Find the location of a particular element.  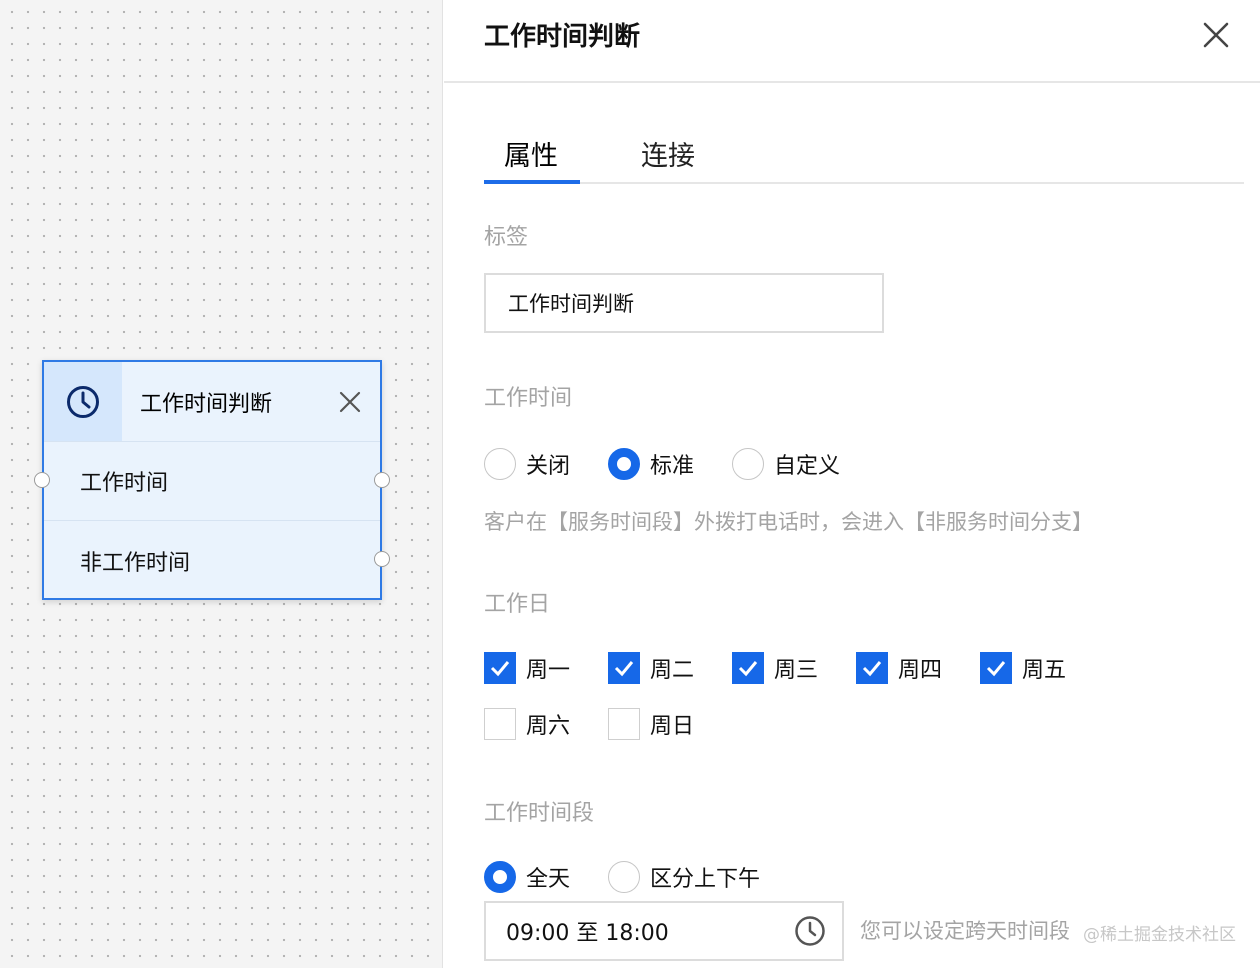

checkbox-sunday: 周日 is located at coordinates (651, 724).